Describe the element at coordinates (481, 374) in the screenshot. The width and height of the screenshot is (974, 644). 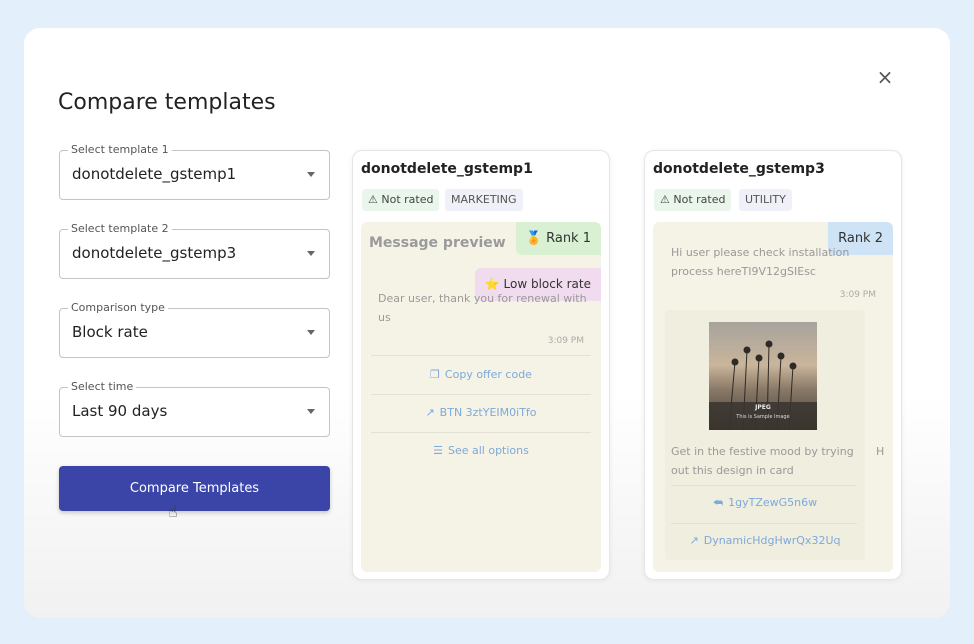
I see `copy-offer-code-button: ❐ Copy offer code` at that location.